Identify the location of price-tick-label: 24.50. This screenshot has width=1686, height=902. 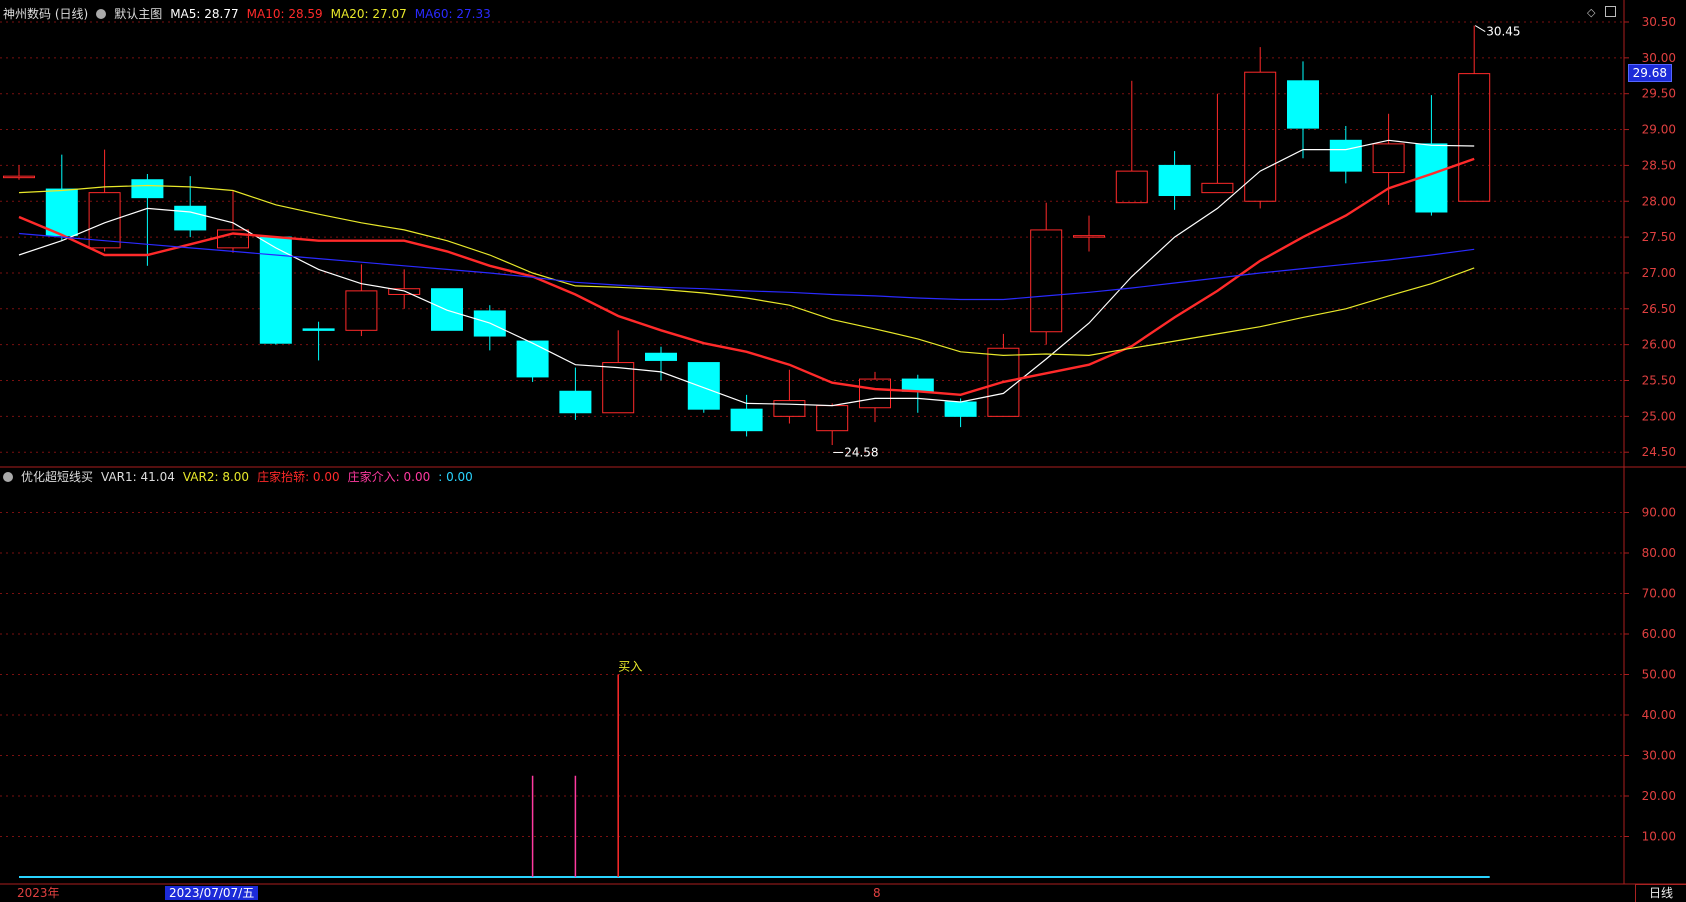
(1659, 452).